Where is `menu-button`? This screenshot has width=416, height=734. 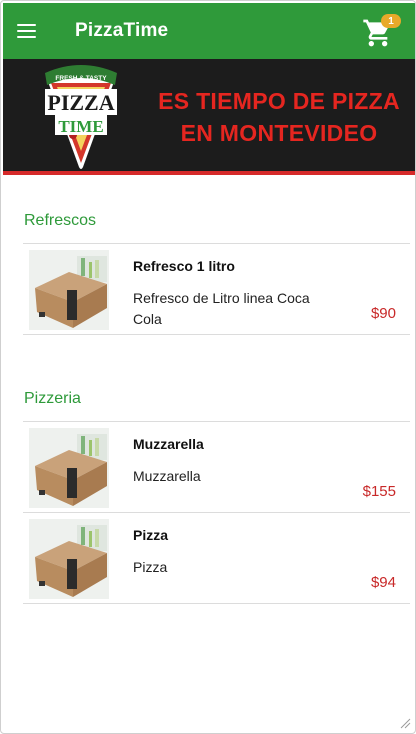
menu-button is located at coordinates (37, 31).